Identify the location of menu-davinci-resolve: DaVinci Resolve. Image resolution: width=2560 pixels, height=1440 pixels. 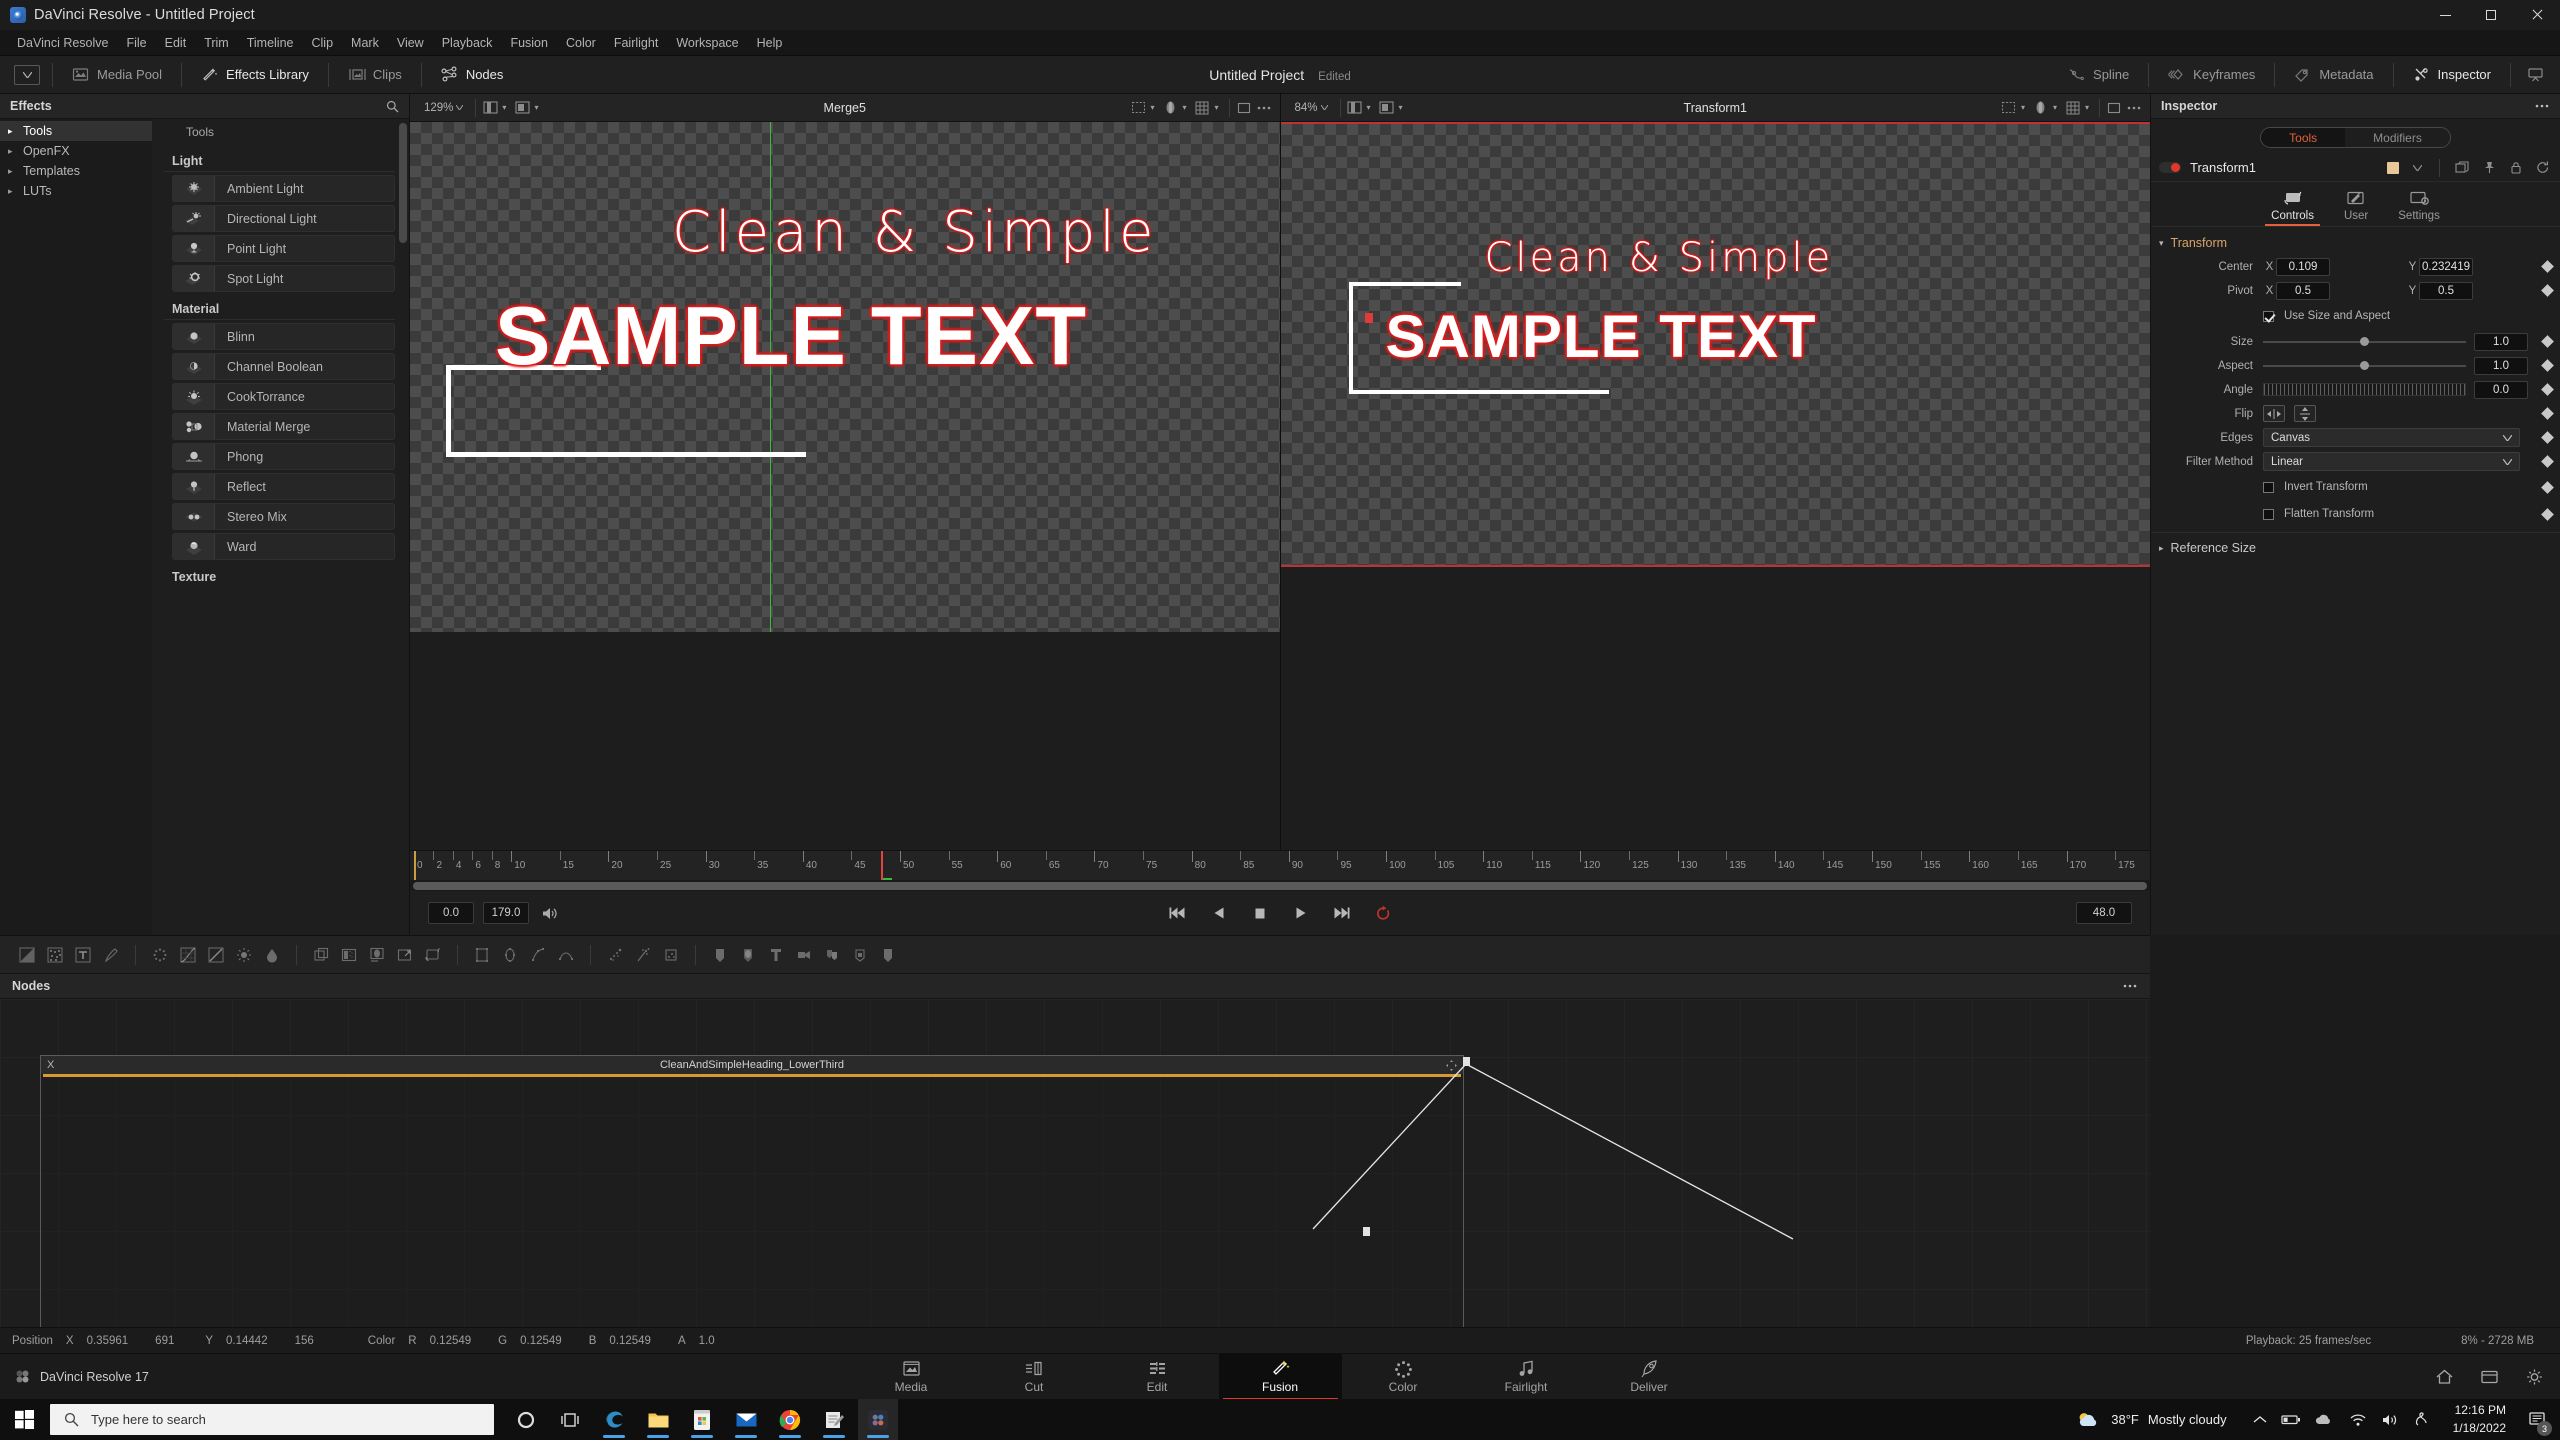
(62, 43).